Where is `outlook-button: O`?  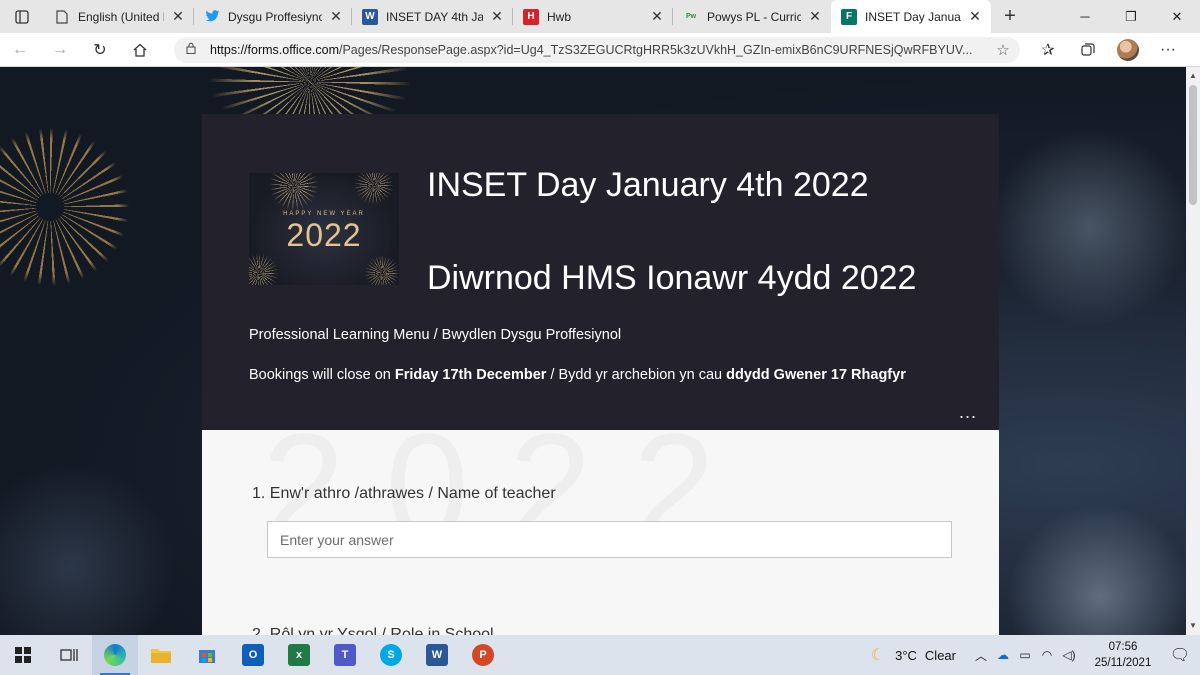
outlook-button: O is located at coordinates (253, 655).